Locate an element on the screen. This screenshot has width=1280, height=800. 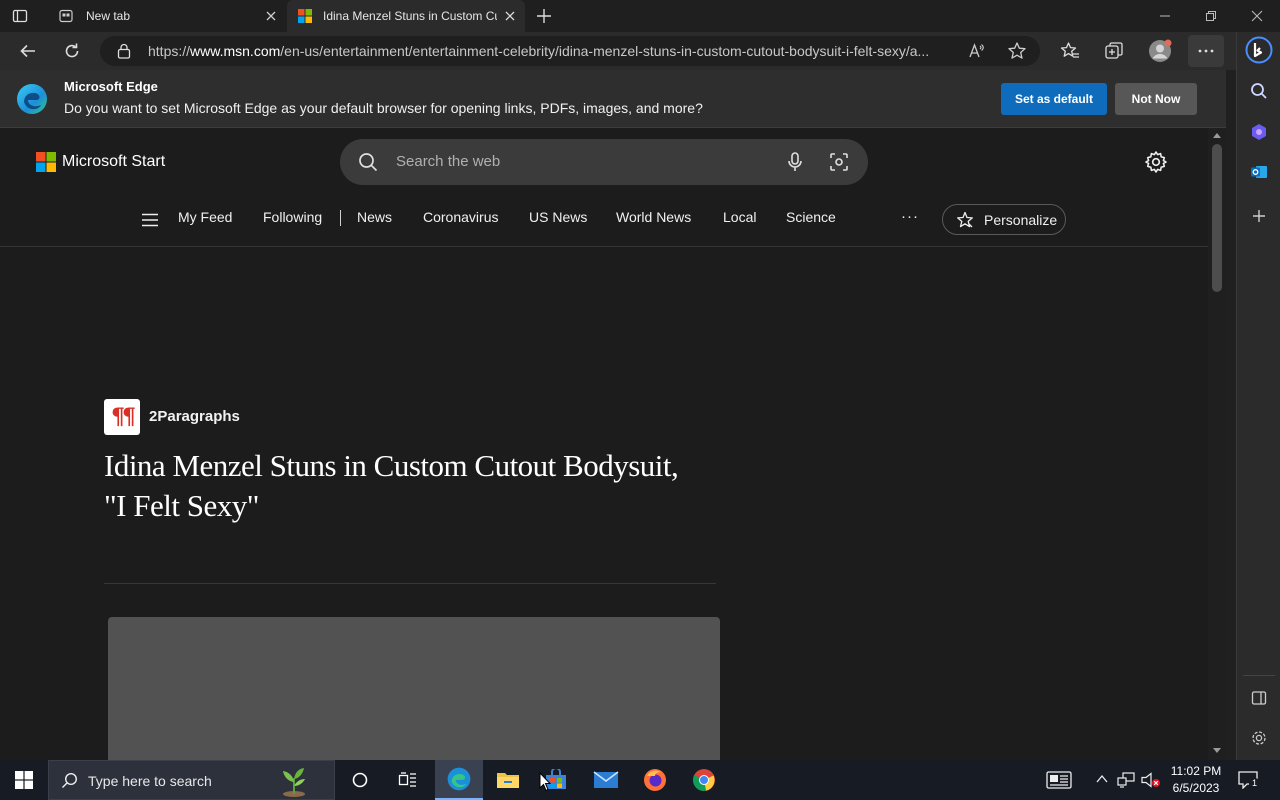
profile-avatar is located at coordinates (1160, 51).